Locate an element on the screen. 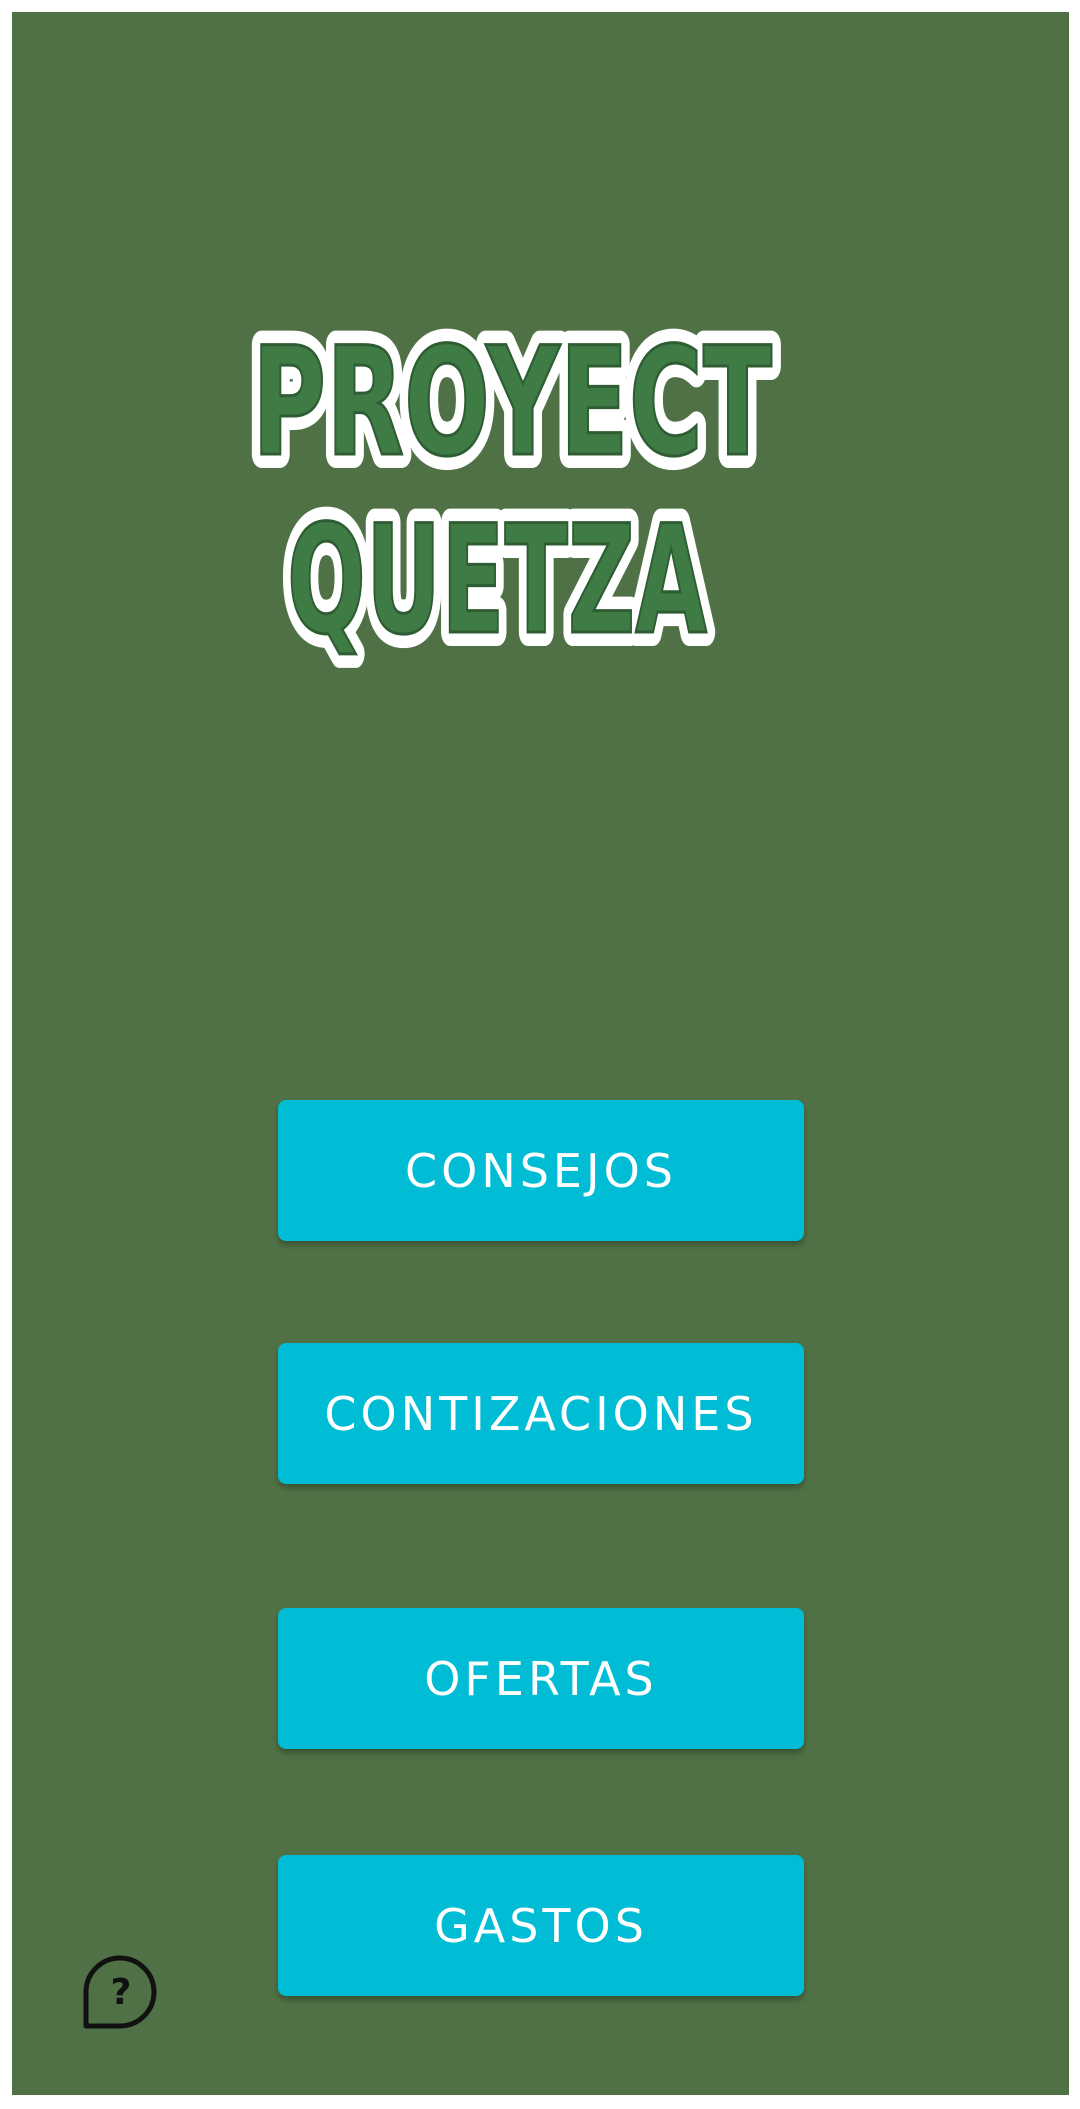  logo-line1: PROYECT is located at coordinates (512, 403).